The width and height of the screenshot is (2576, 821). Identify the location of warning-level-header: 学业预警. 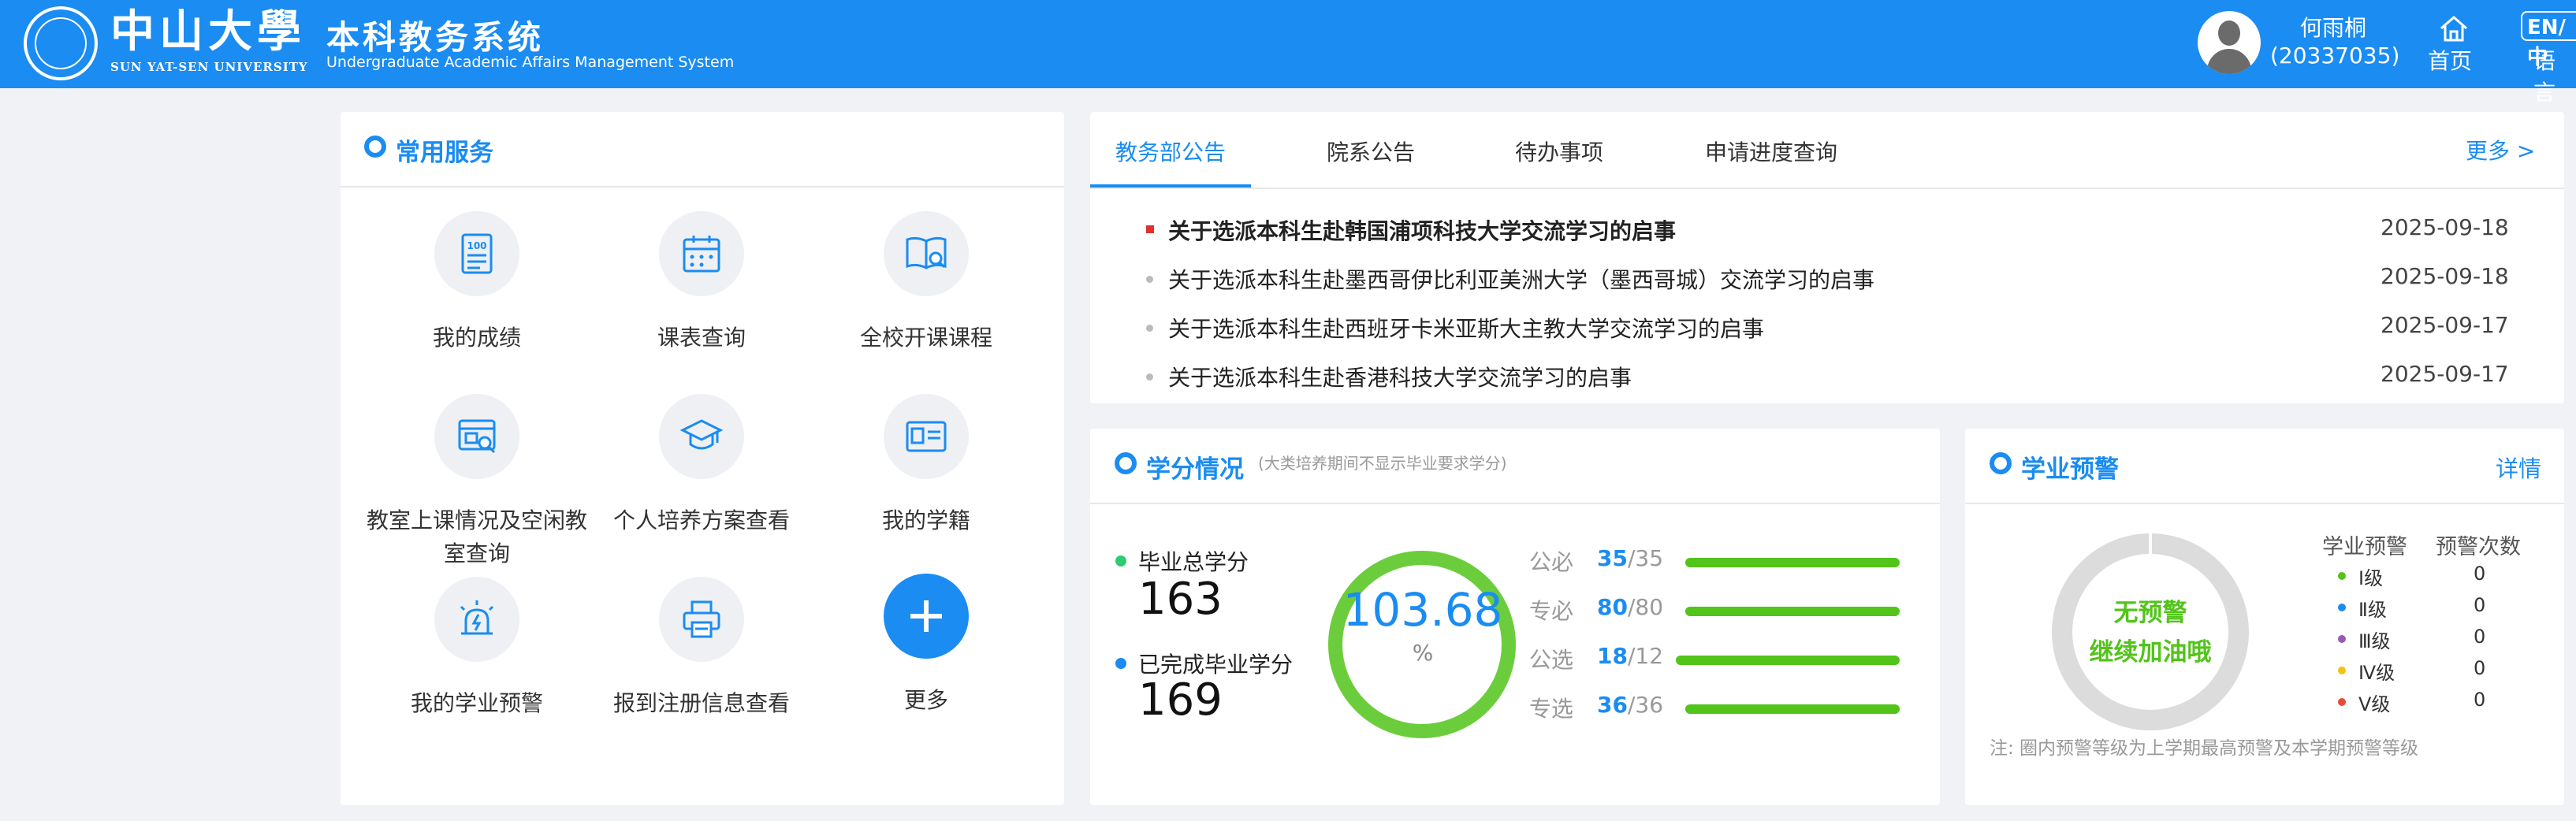
(2364, 547).